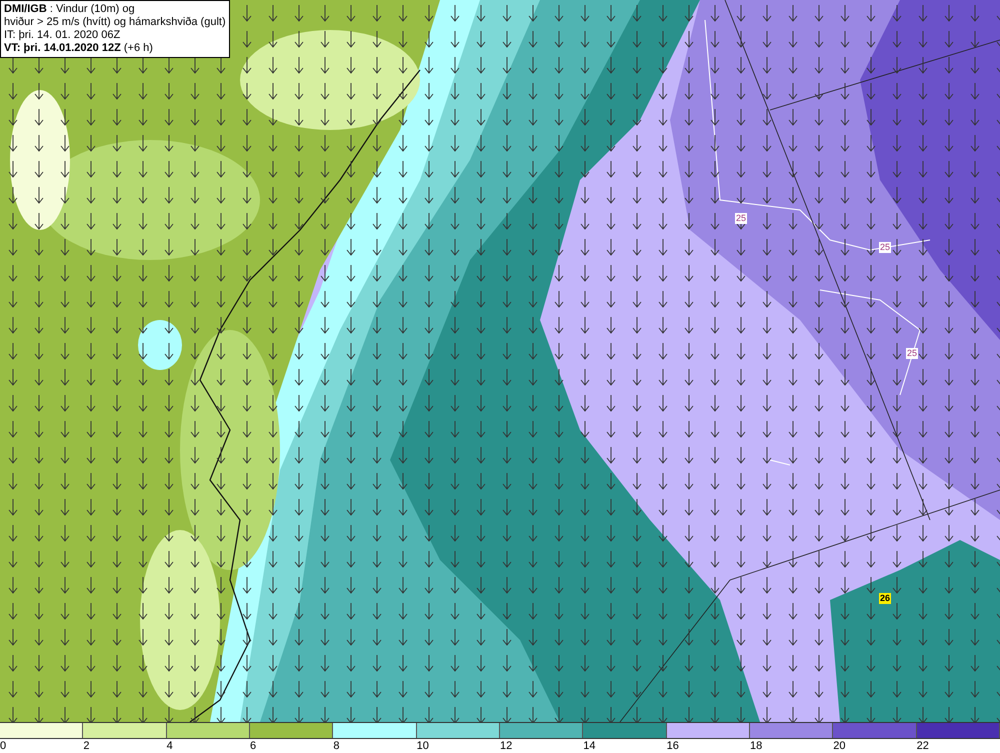 This screenshot has width=1000, height=753. Describe the element at coordinates (756, 746) in the screenshot. I see `legend-tick-label: 18` at that location.